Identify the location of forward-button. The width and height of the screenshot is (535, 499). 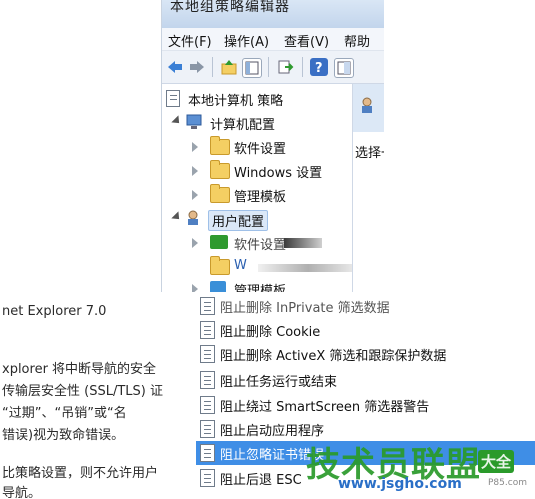
(197, 67).